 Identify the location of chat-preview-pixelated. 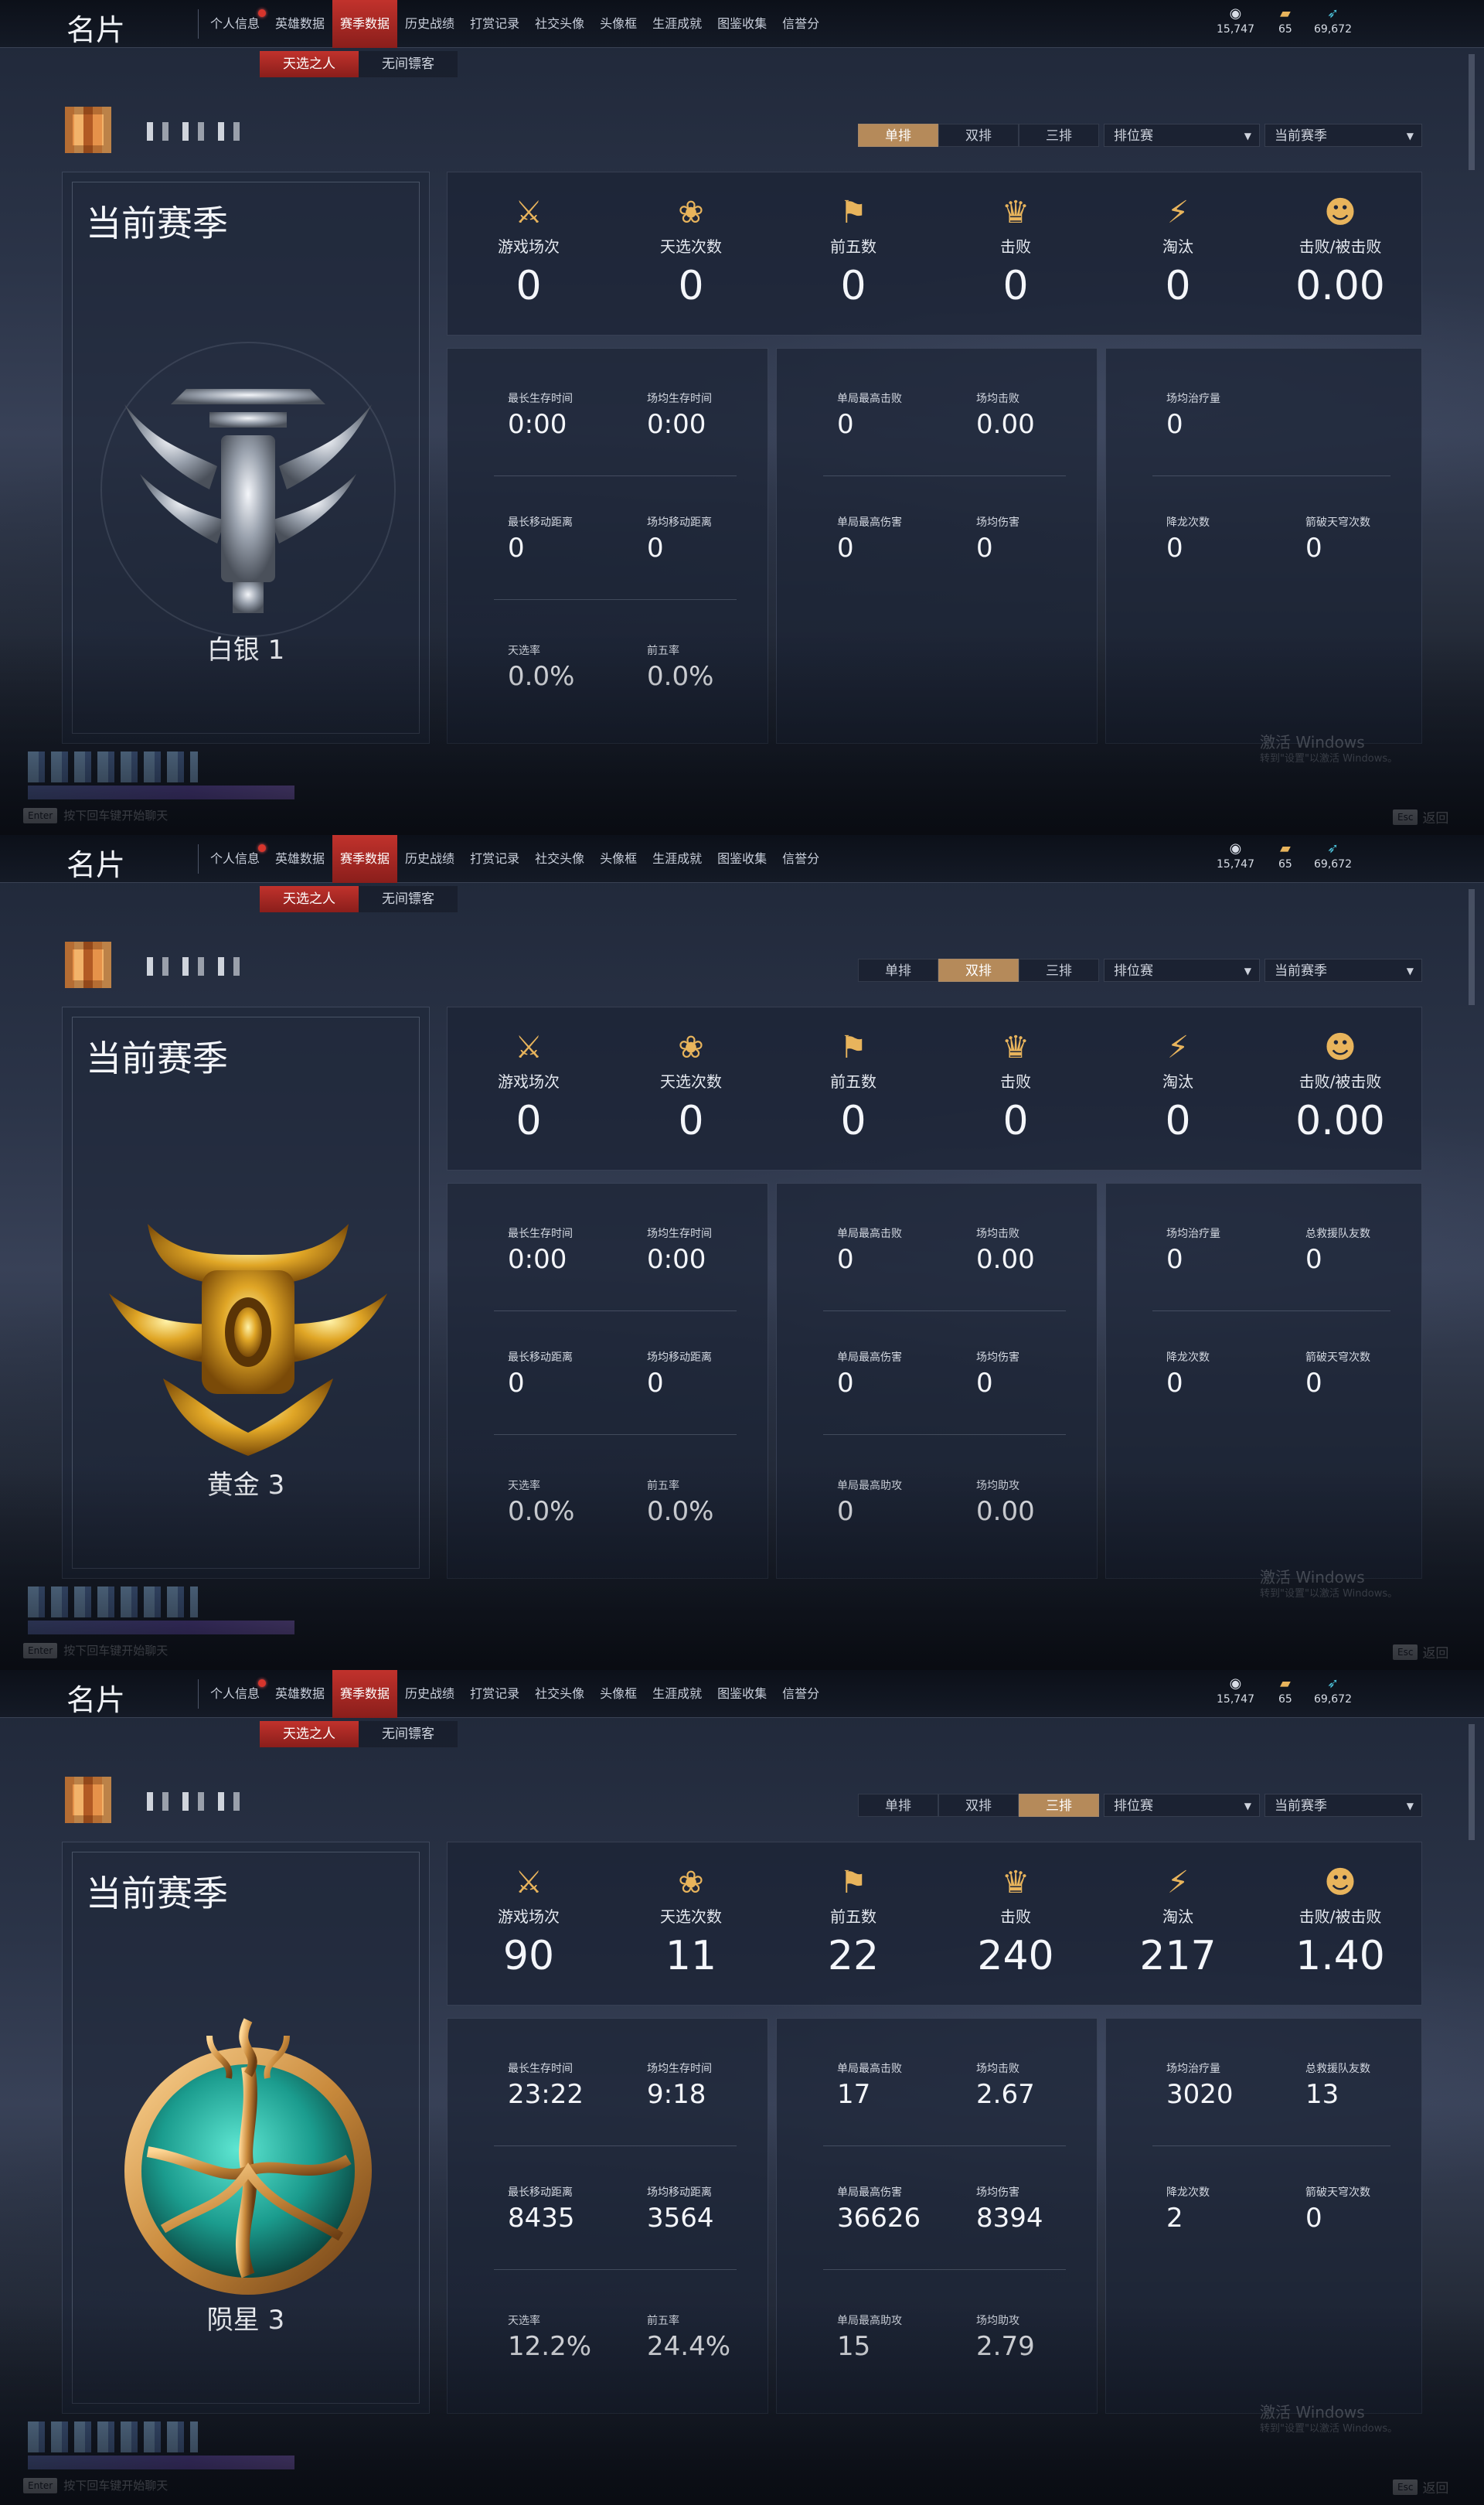
(161, 2445).